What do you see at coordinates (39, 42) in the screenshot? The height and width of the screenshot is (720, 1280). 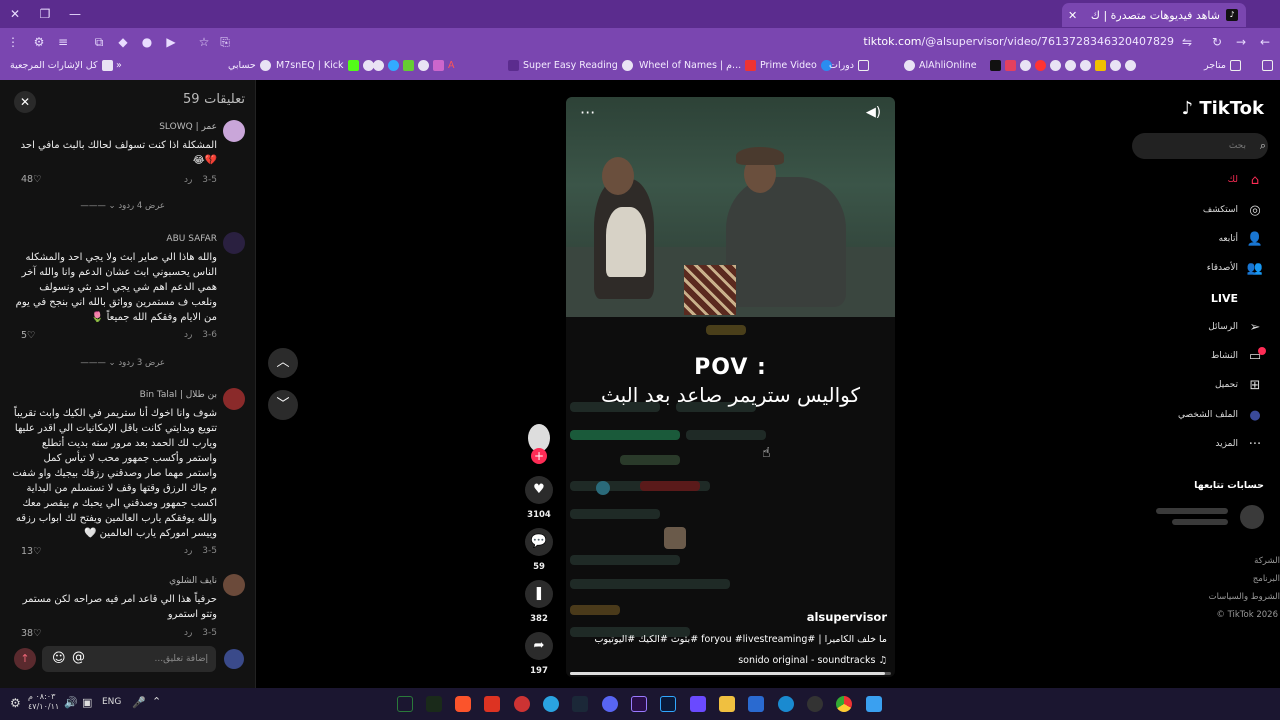 I see `extension-icon: ⚙` at bounding box center [39, 42].